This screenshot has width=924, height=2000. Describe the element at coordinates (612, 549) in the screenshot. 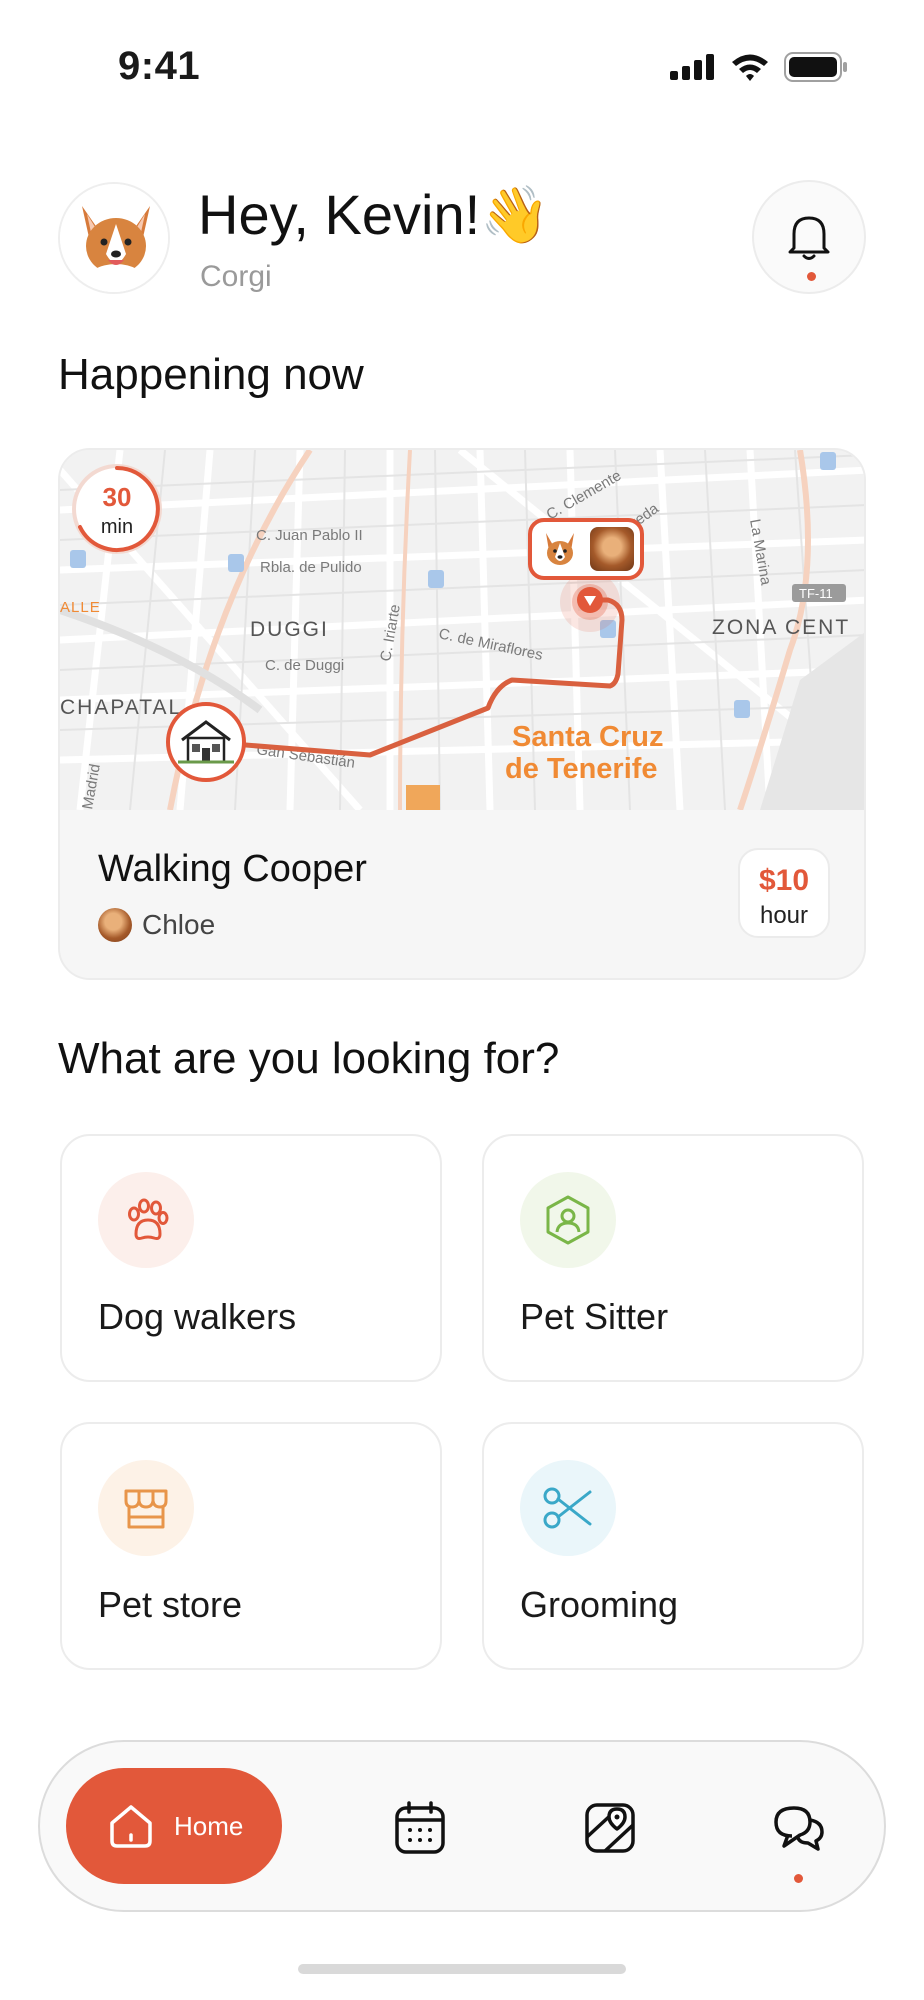

I see `walker-mini-avatar` at that location.